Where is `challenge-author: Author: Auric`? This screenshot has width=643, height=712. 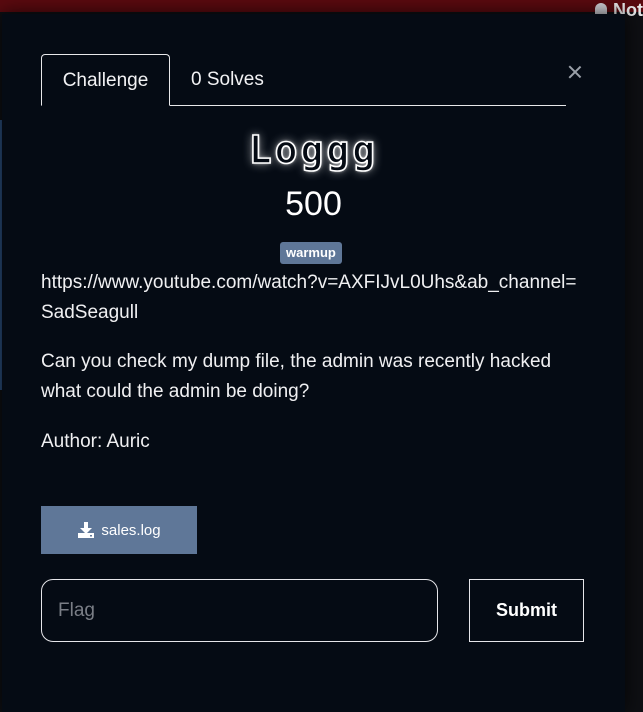
challenge-author: Author: Auric is located at coordinates (95, 441).